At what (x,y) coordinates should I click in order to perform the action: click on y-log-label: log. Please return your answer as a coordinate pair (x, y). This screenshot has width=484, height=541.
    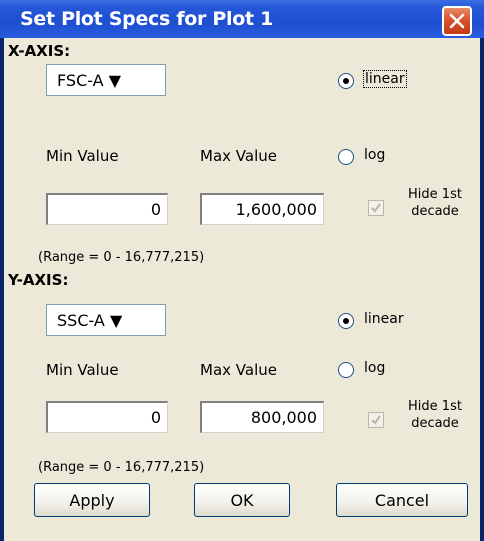
    Looking at the image, I should click on (374, 368).